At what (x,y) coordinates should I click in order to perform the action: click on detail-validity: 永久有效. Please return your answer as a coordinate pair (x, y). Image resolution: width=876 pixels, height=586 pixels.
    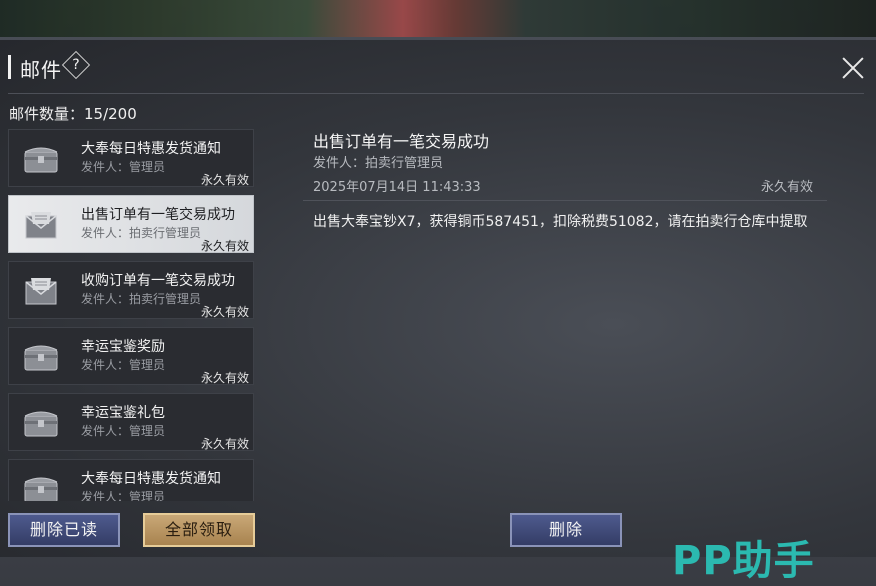
    Looking at the image, I should click on (787, 187).